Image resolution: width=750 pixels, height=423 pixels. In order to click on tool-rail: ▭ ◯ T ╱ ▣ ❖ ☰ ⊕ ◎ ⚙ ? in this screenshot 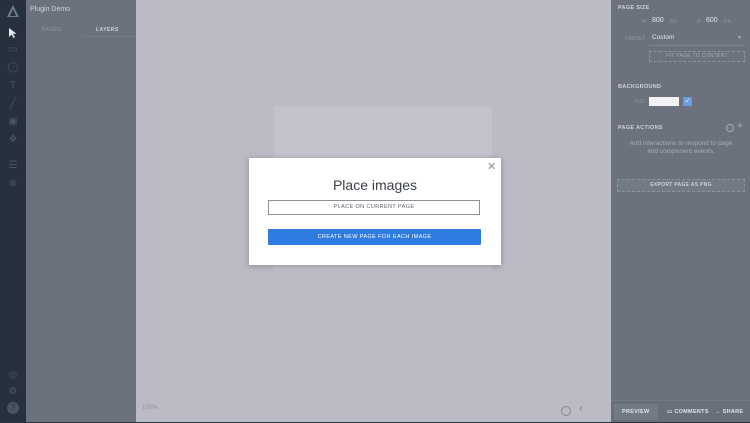, I will do `click(13, 211)`.